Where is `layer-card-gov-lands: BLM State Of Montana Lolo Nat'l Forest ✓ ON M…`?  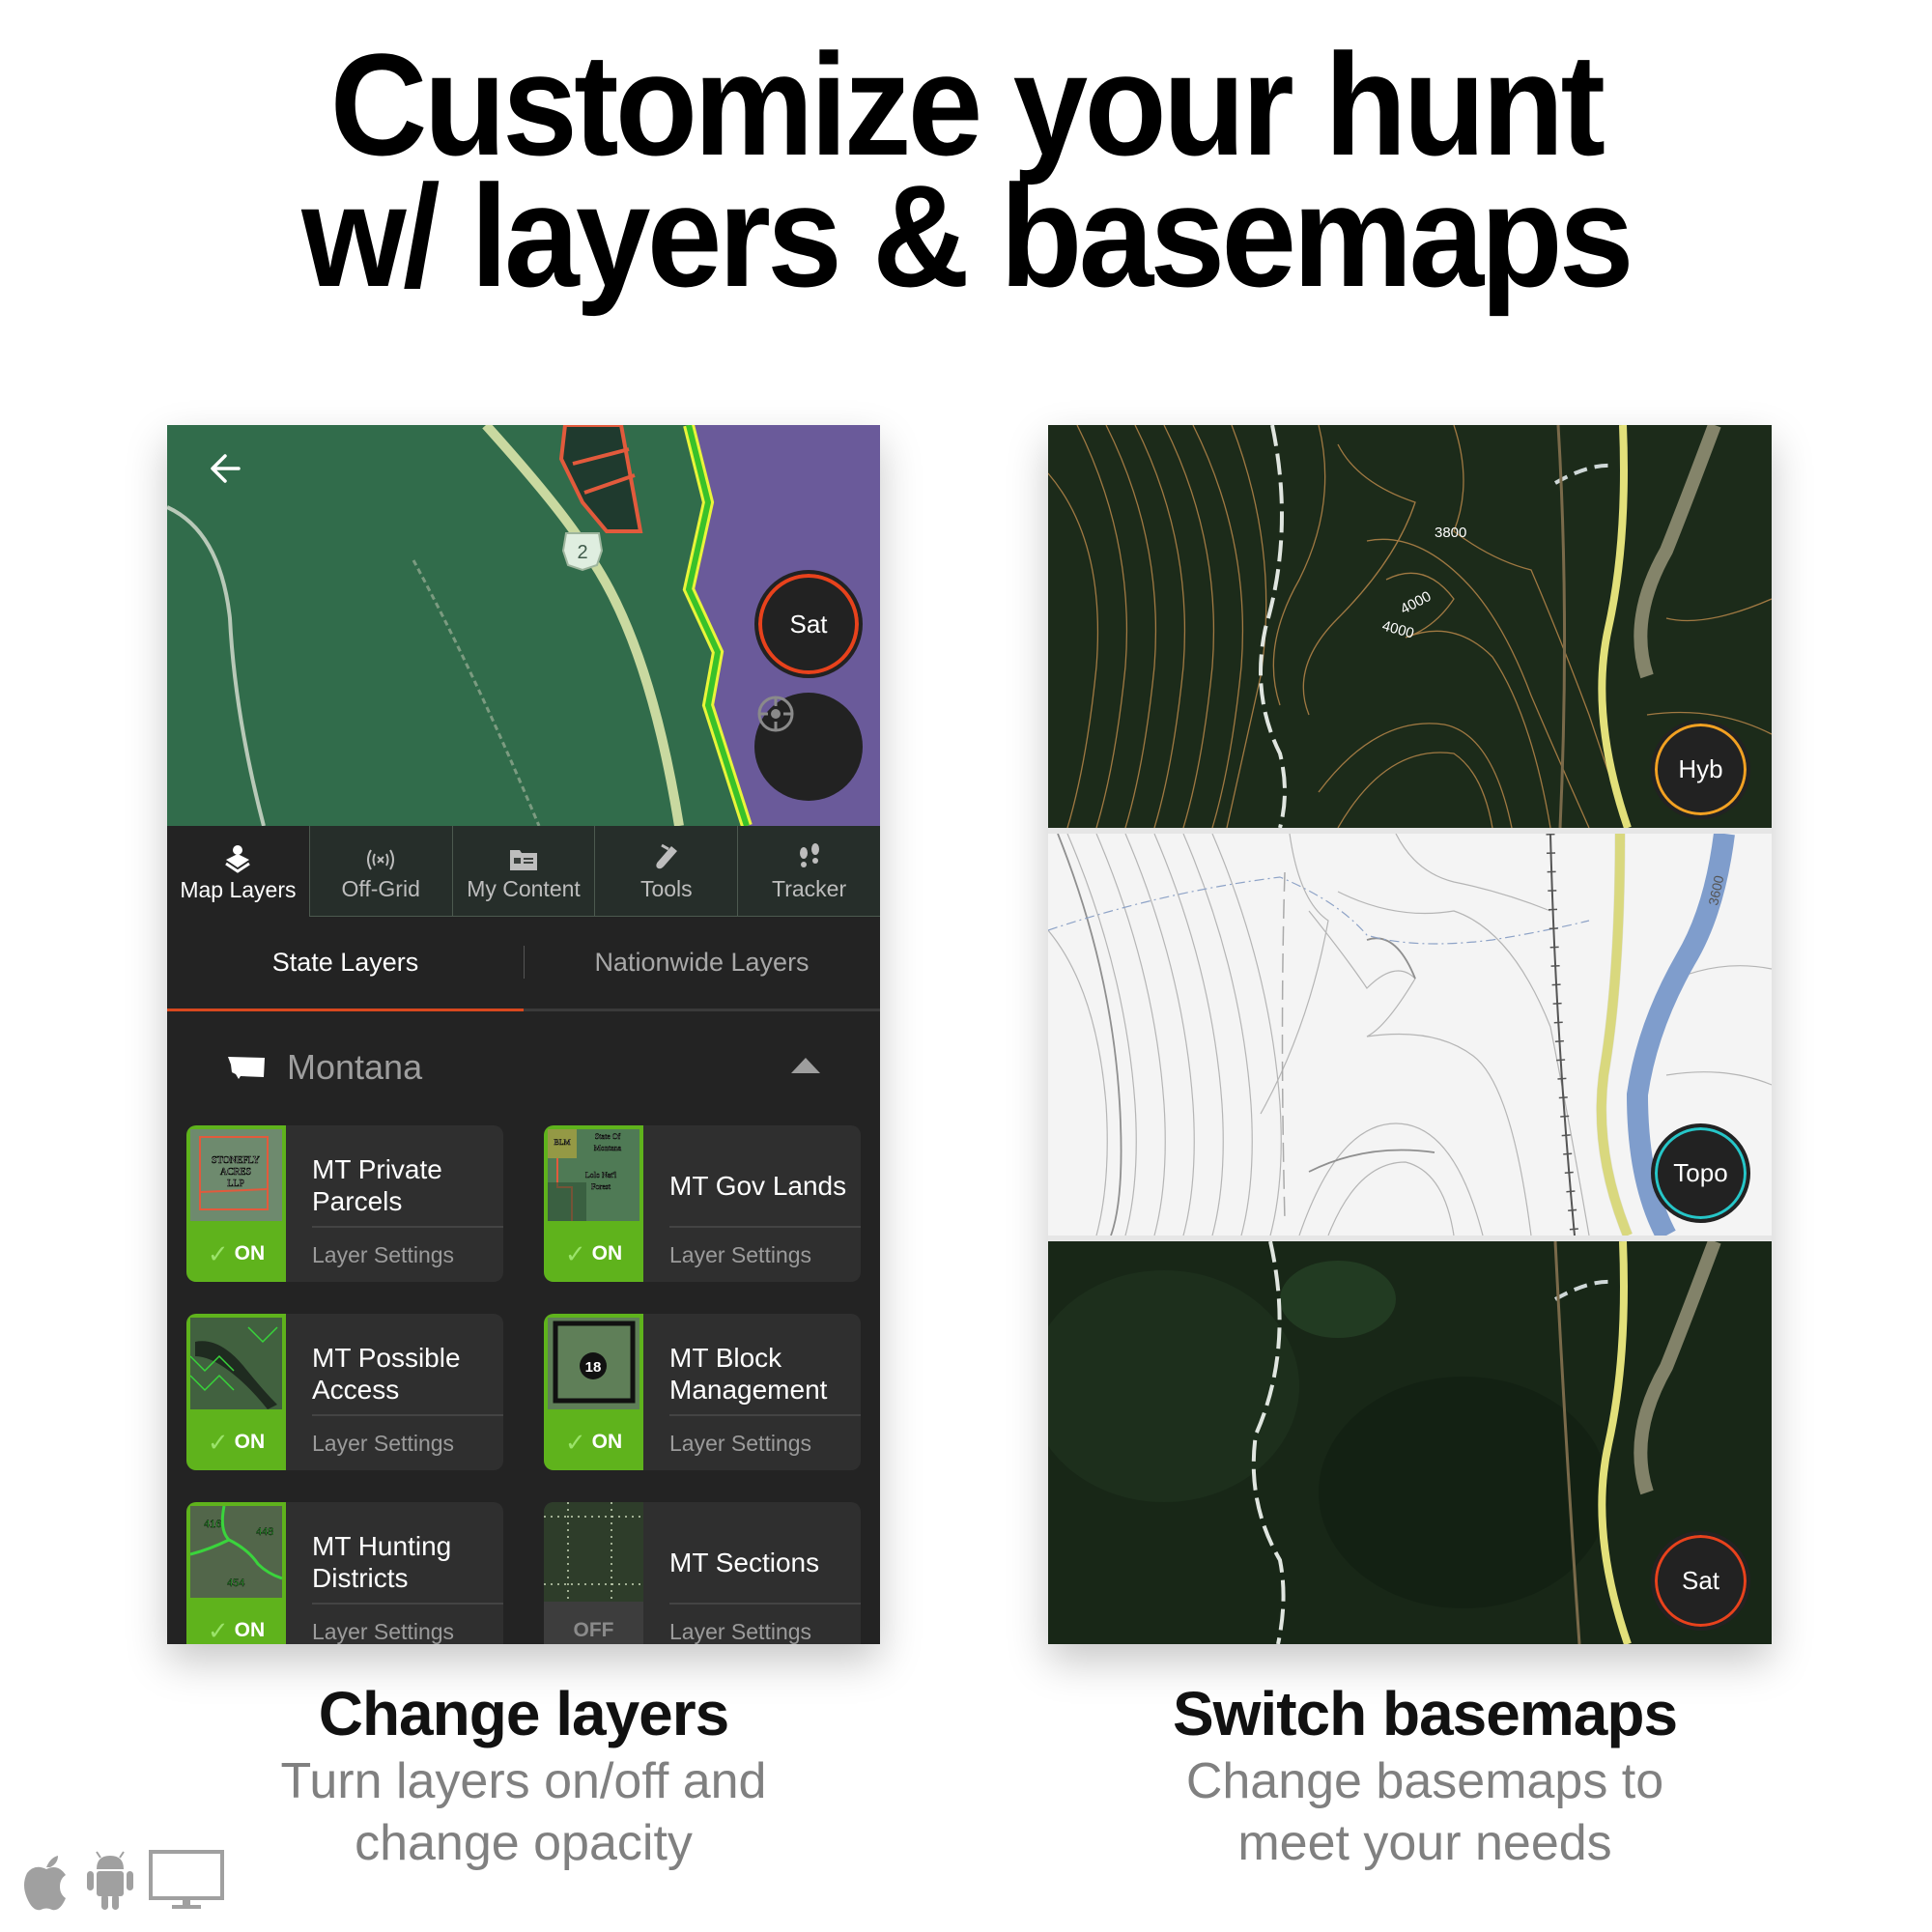 layer-card-gov-lands: BLM State Of Montana Lolo Nat'l Forest ✓ ON M… is located at coordinates (702, 1203).